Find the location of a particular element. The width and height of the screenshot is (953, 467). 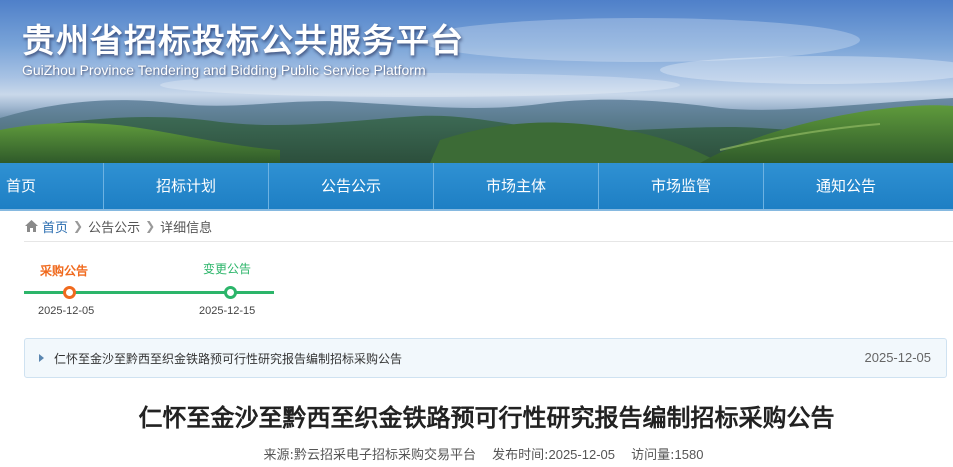

timeline-step-dot is located at coordinates (230, 292).